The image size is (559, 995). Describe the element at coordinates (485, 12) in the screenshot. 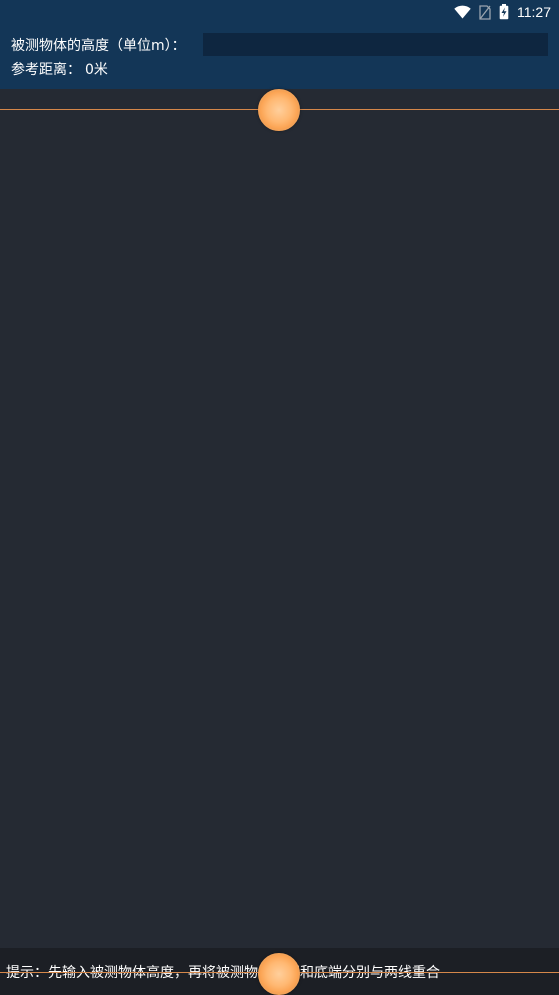

I see `no-sim-icon` at that location.